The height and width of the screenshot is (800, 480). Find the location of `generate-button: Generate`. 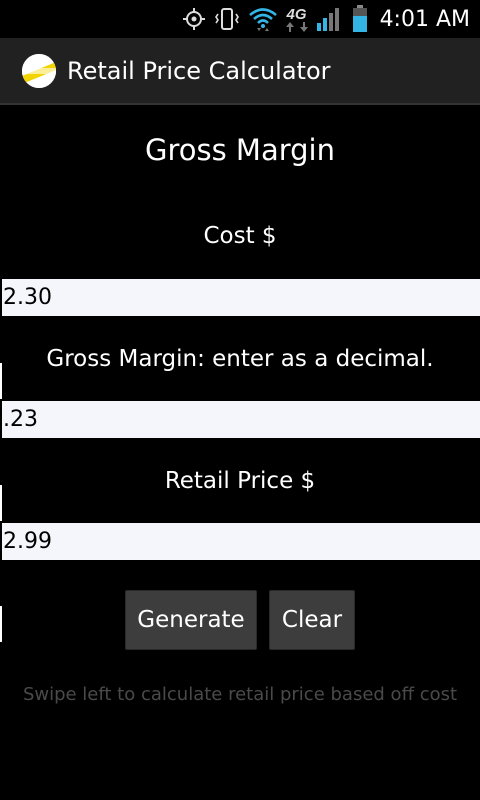

generate-button: Generate is located at coordinates (191, 620).